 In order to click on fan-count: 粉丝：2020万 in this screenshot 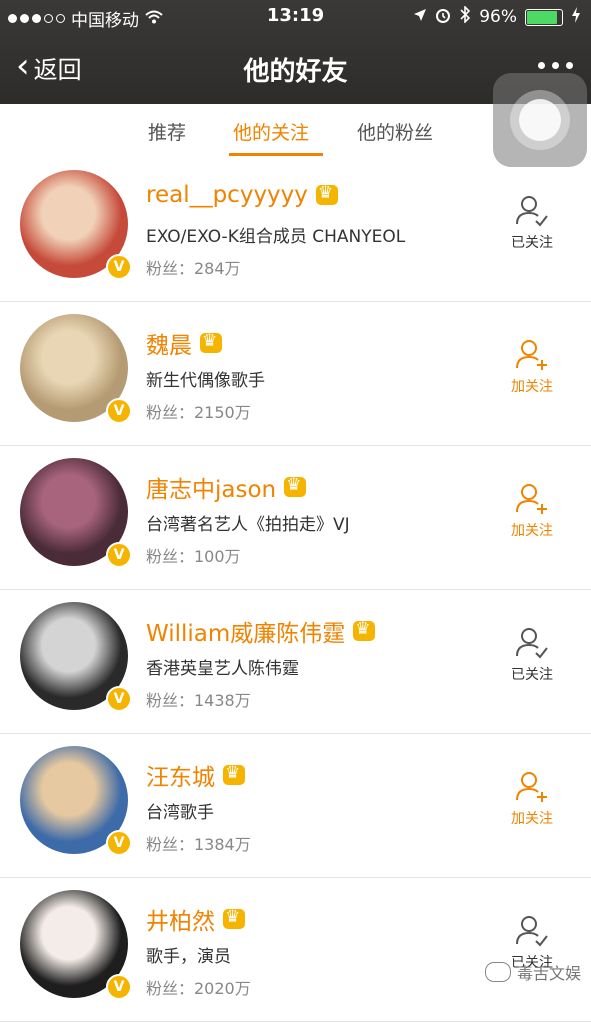, I will do `click(198, 988)`.